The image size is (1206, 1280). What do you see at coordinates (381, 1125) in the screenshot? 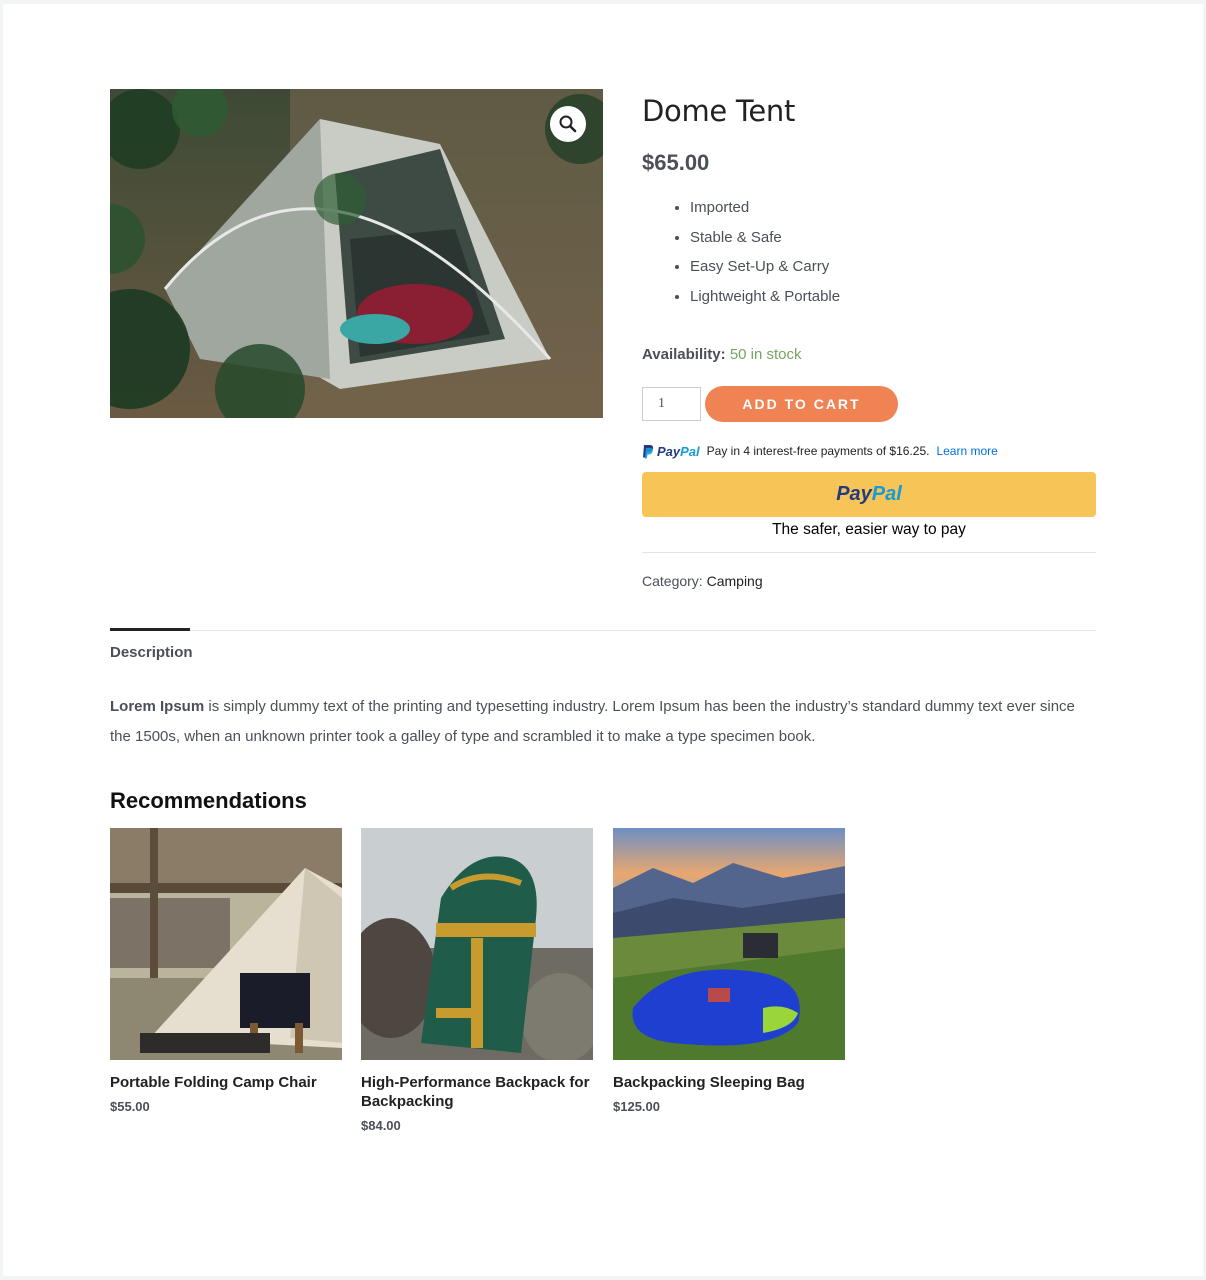
I see `product-price: $84.00` at bounding box center [381, 1125].